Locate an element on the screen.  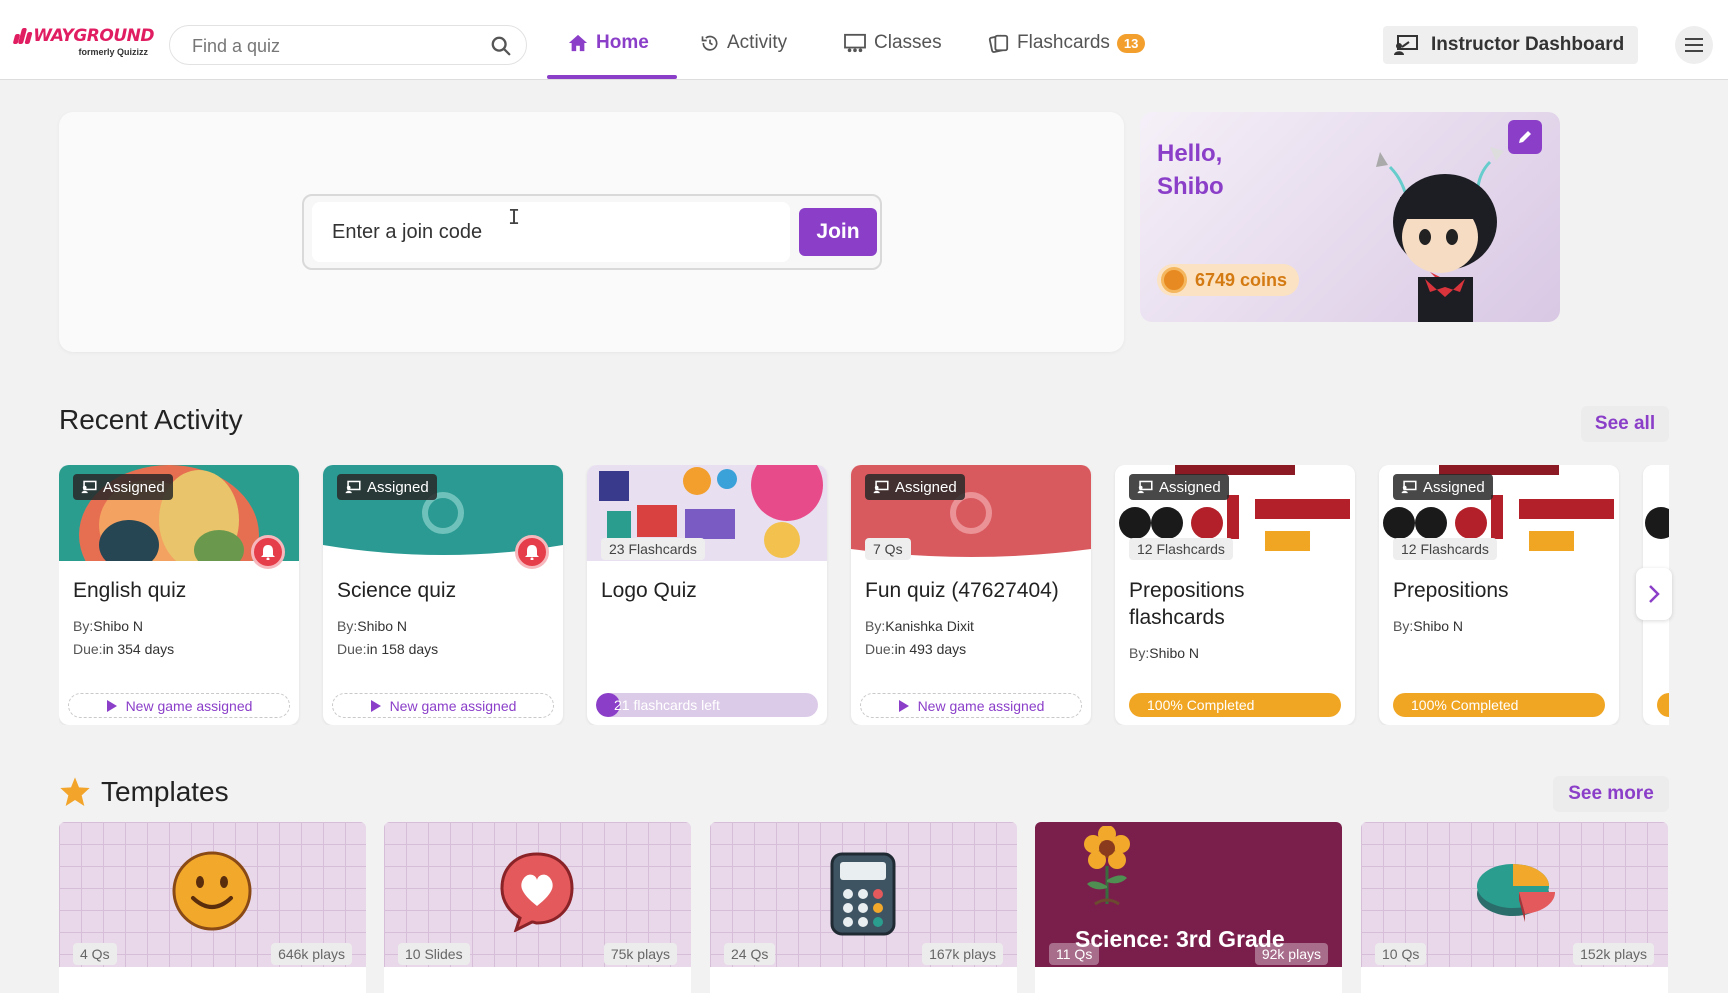
flashcards-count-badge: 13 is located at coordinates (1131, 43).